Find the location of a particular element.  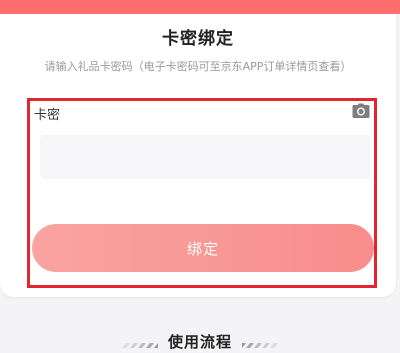

field-label-card-password: 卡密 is located at coordinates (47, 115).